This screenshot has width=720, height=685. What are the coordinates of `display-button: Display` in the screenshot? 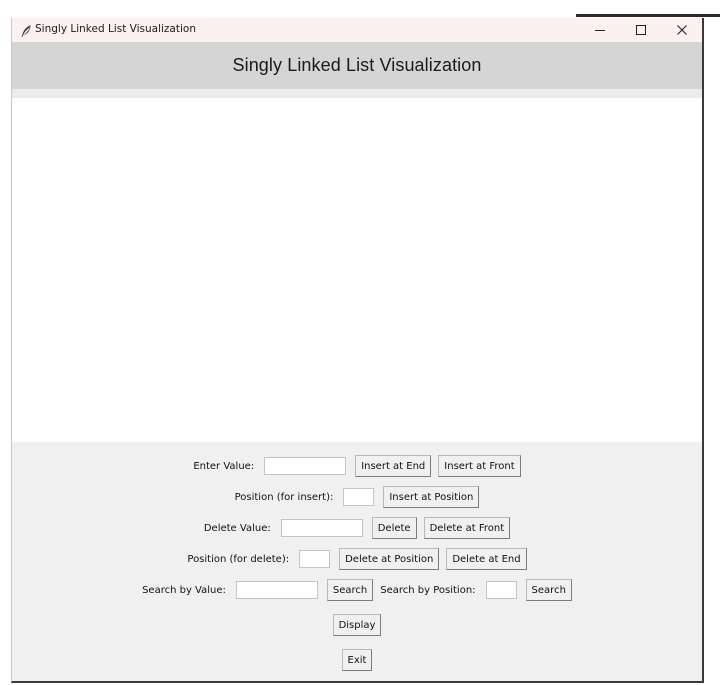 It's located at (357, 625).